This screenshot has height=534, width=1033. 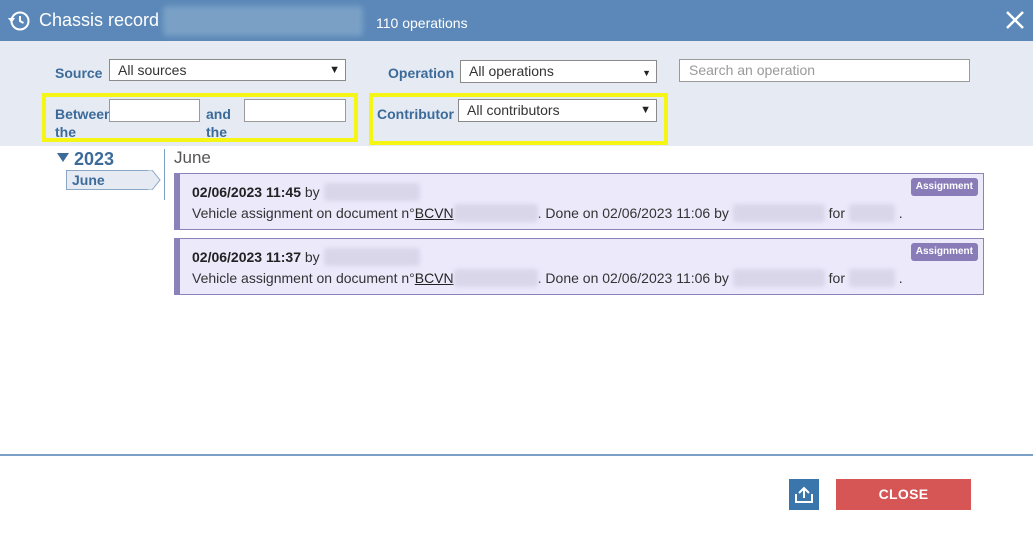 I want to click on timeline-month: June, so click(x=109, y=180).